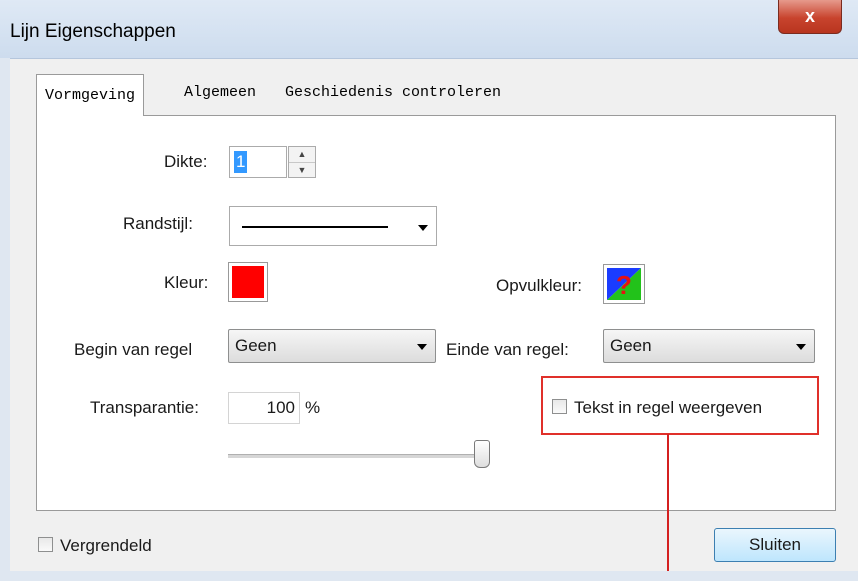 The width and height of the screenshot is (858, 581). I want to click on title-bar: Lijn Eigenschappen x, so click(429, 29).